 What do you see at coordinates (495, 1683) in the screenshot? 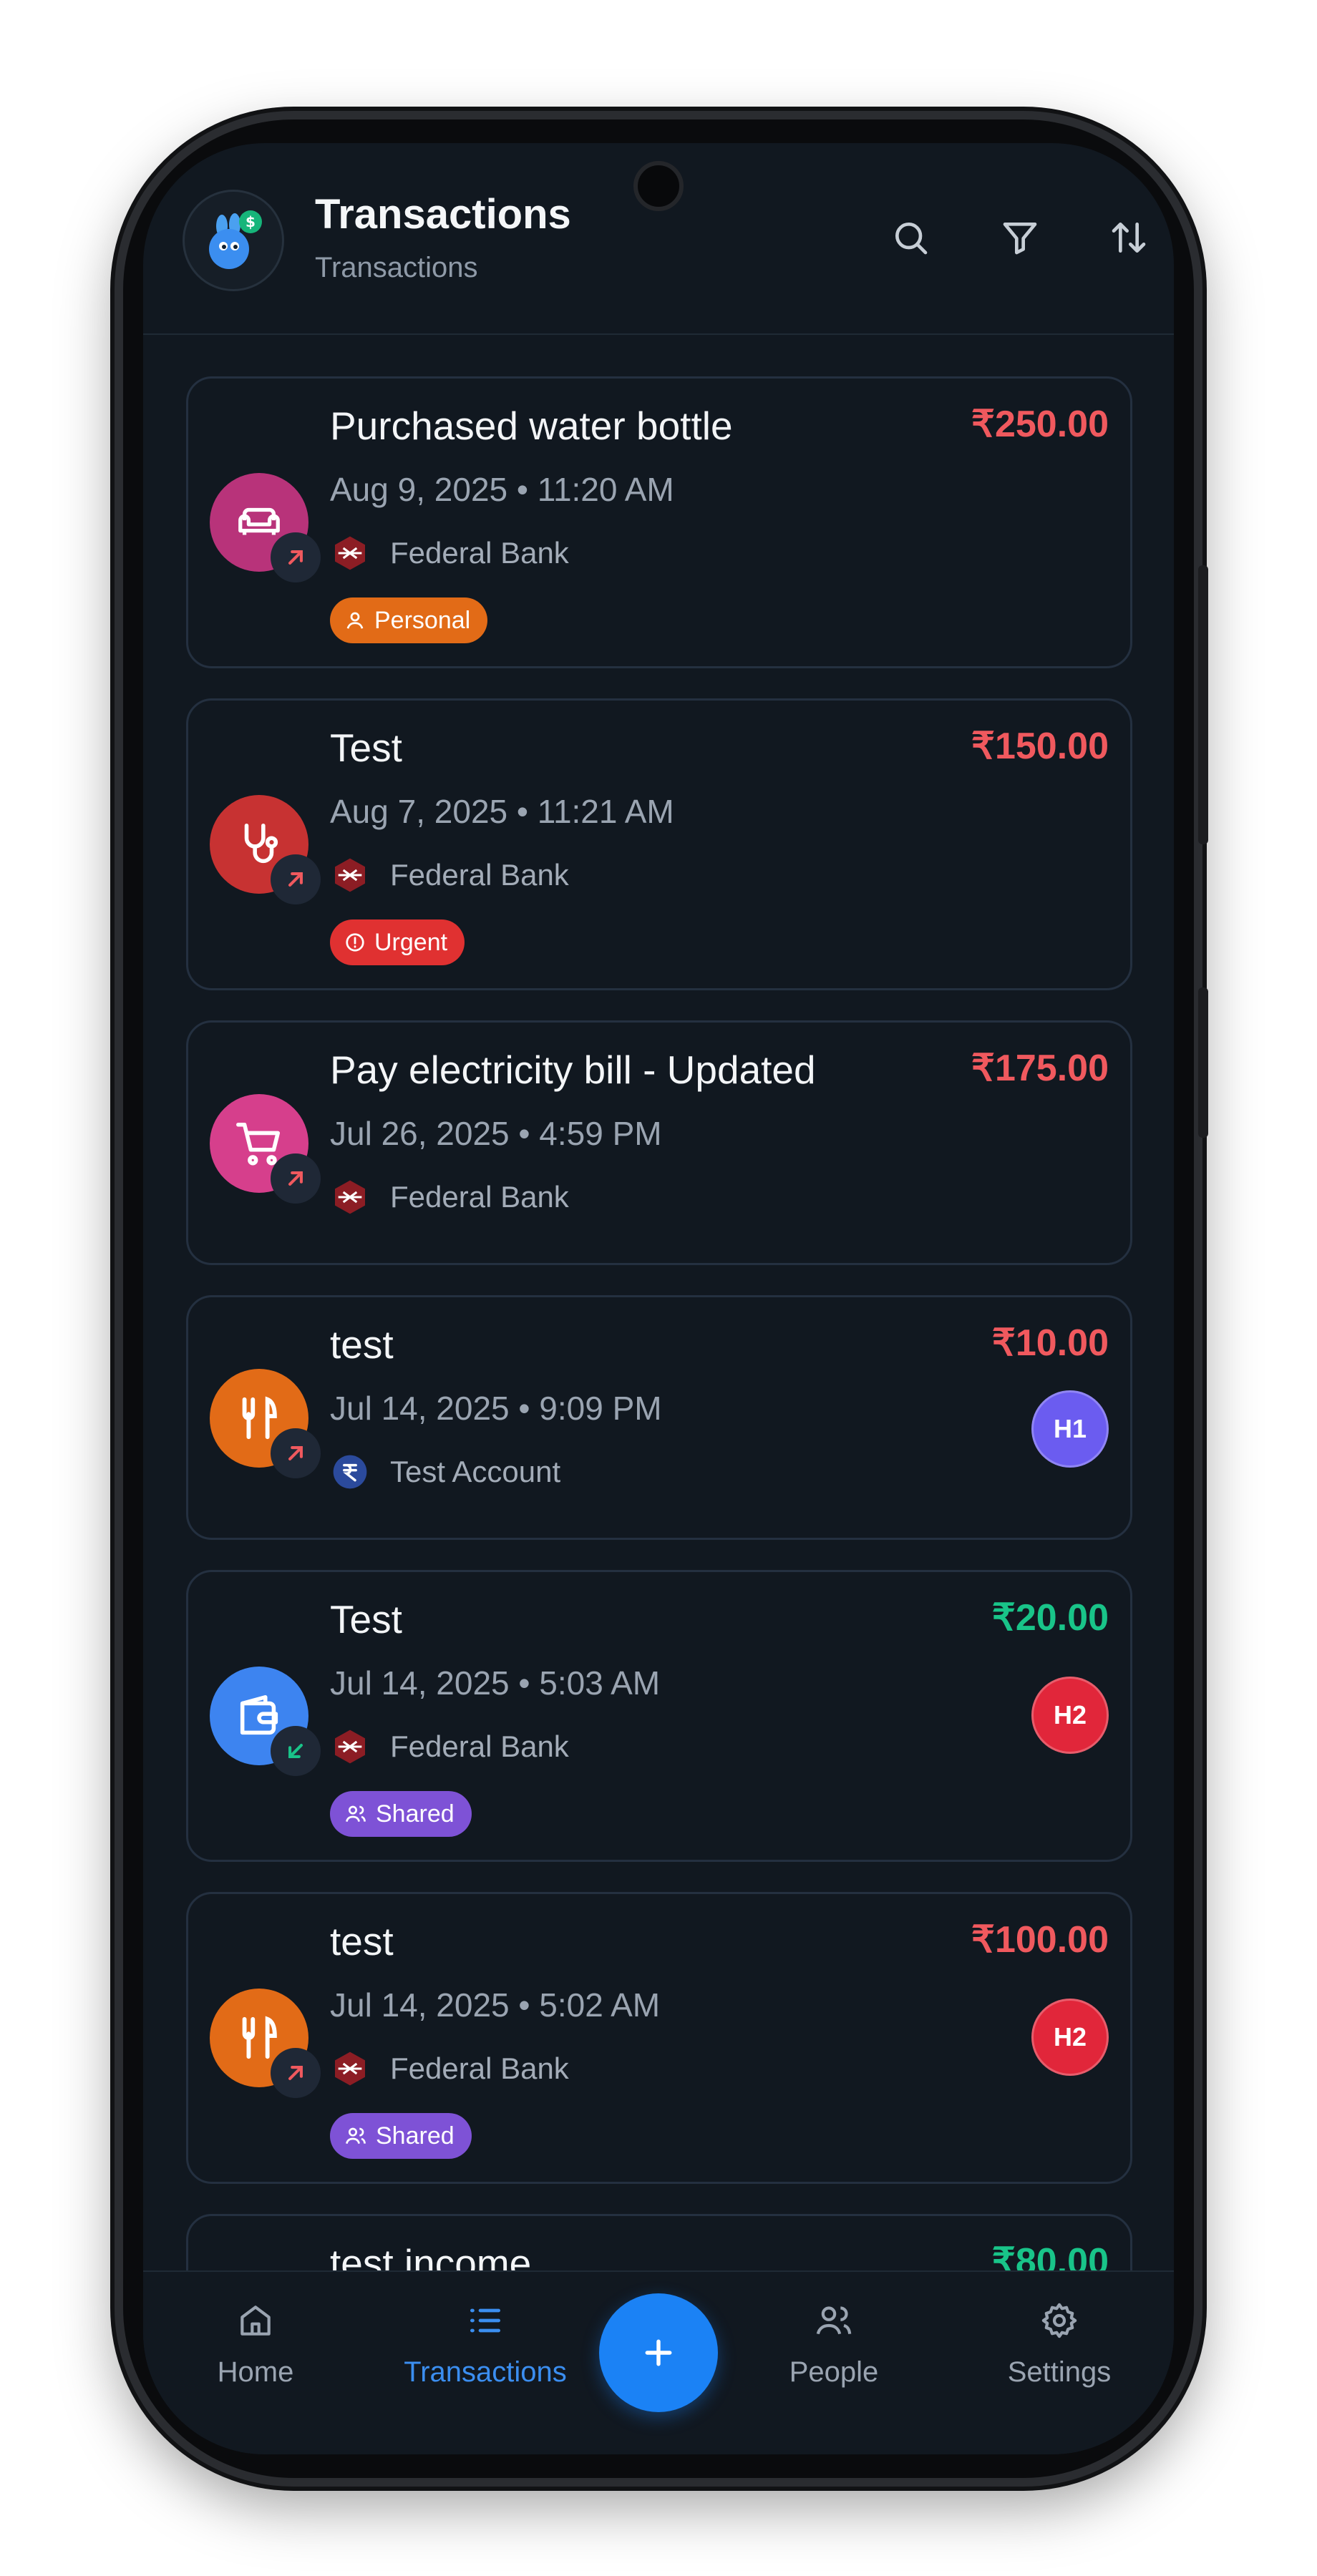
I see `transaction-datetime: Jul 14, 2025 • 5:03 AM` at bounding box center [495, 1683].